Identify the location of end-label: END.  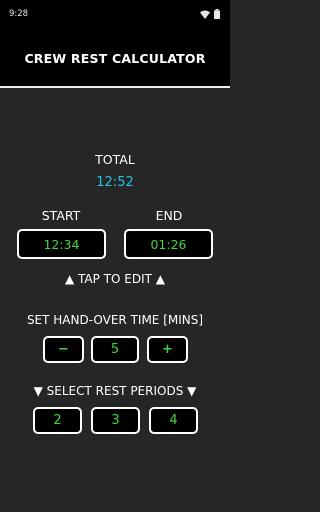
(169, 215).